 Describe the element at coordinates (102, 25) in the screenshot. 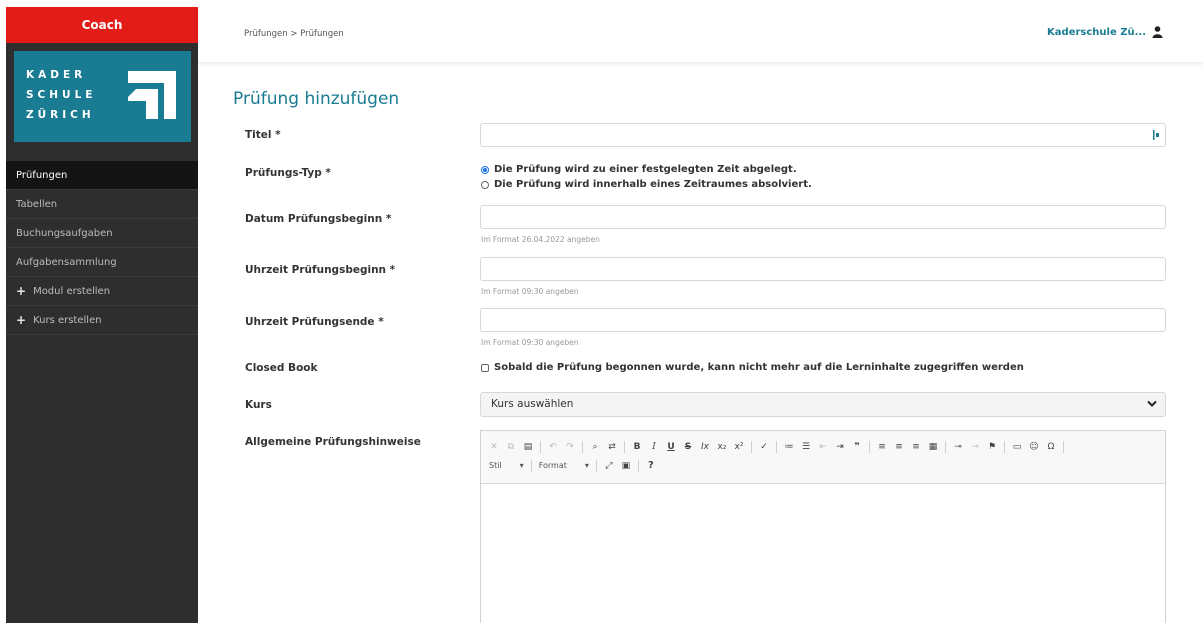

I see `role-header: Coach` at that location.